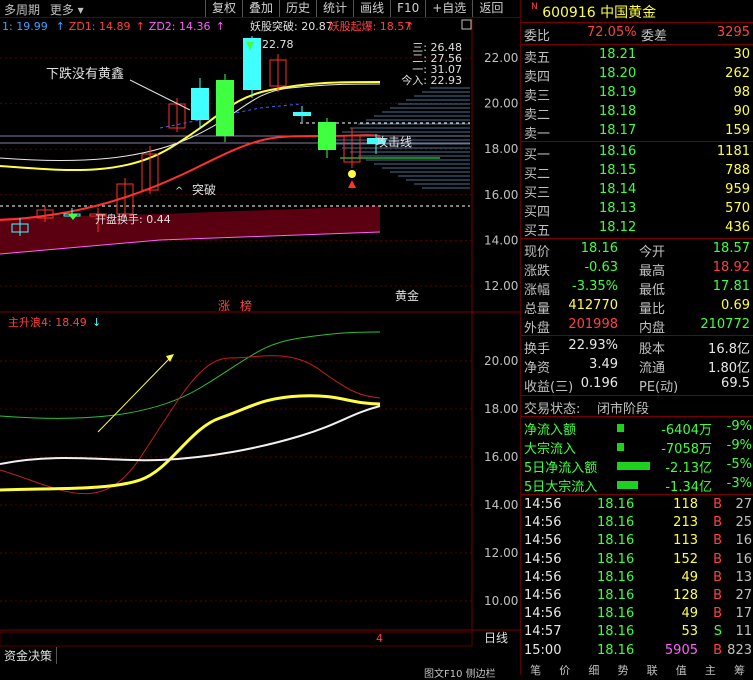 This screenshot has height=680, width=753. I want to click on ask-row-0: 卖五 18.21 30, so click(637, 56).